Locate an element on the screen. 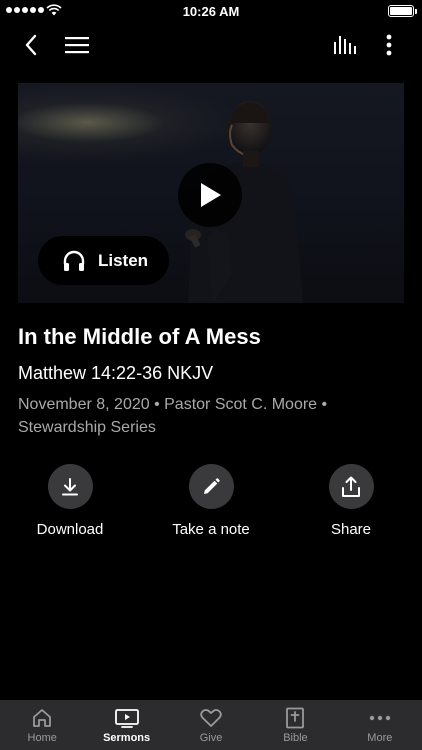 Image resolution: width=422 pixels, height=750 pixels. tab-give: Give is located at coordinates (211, 725).